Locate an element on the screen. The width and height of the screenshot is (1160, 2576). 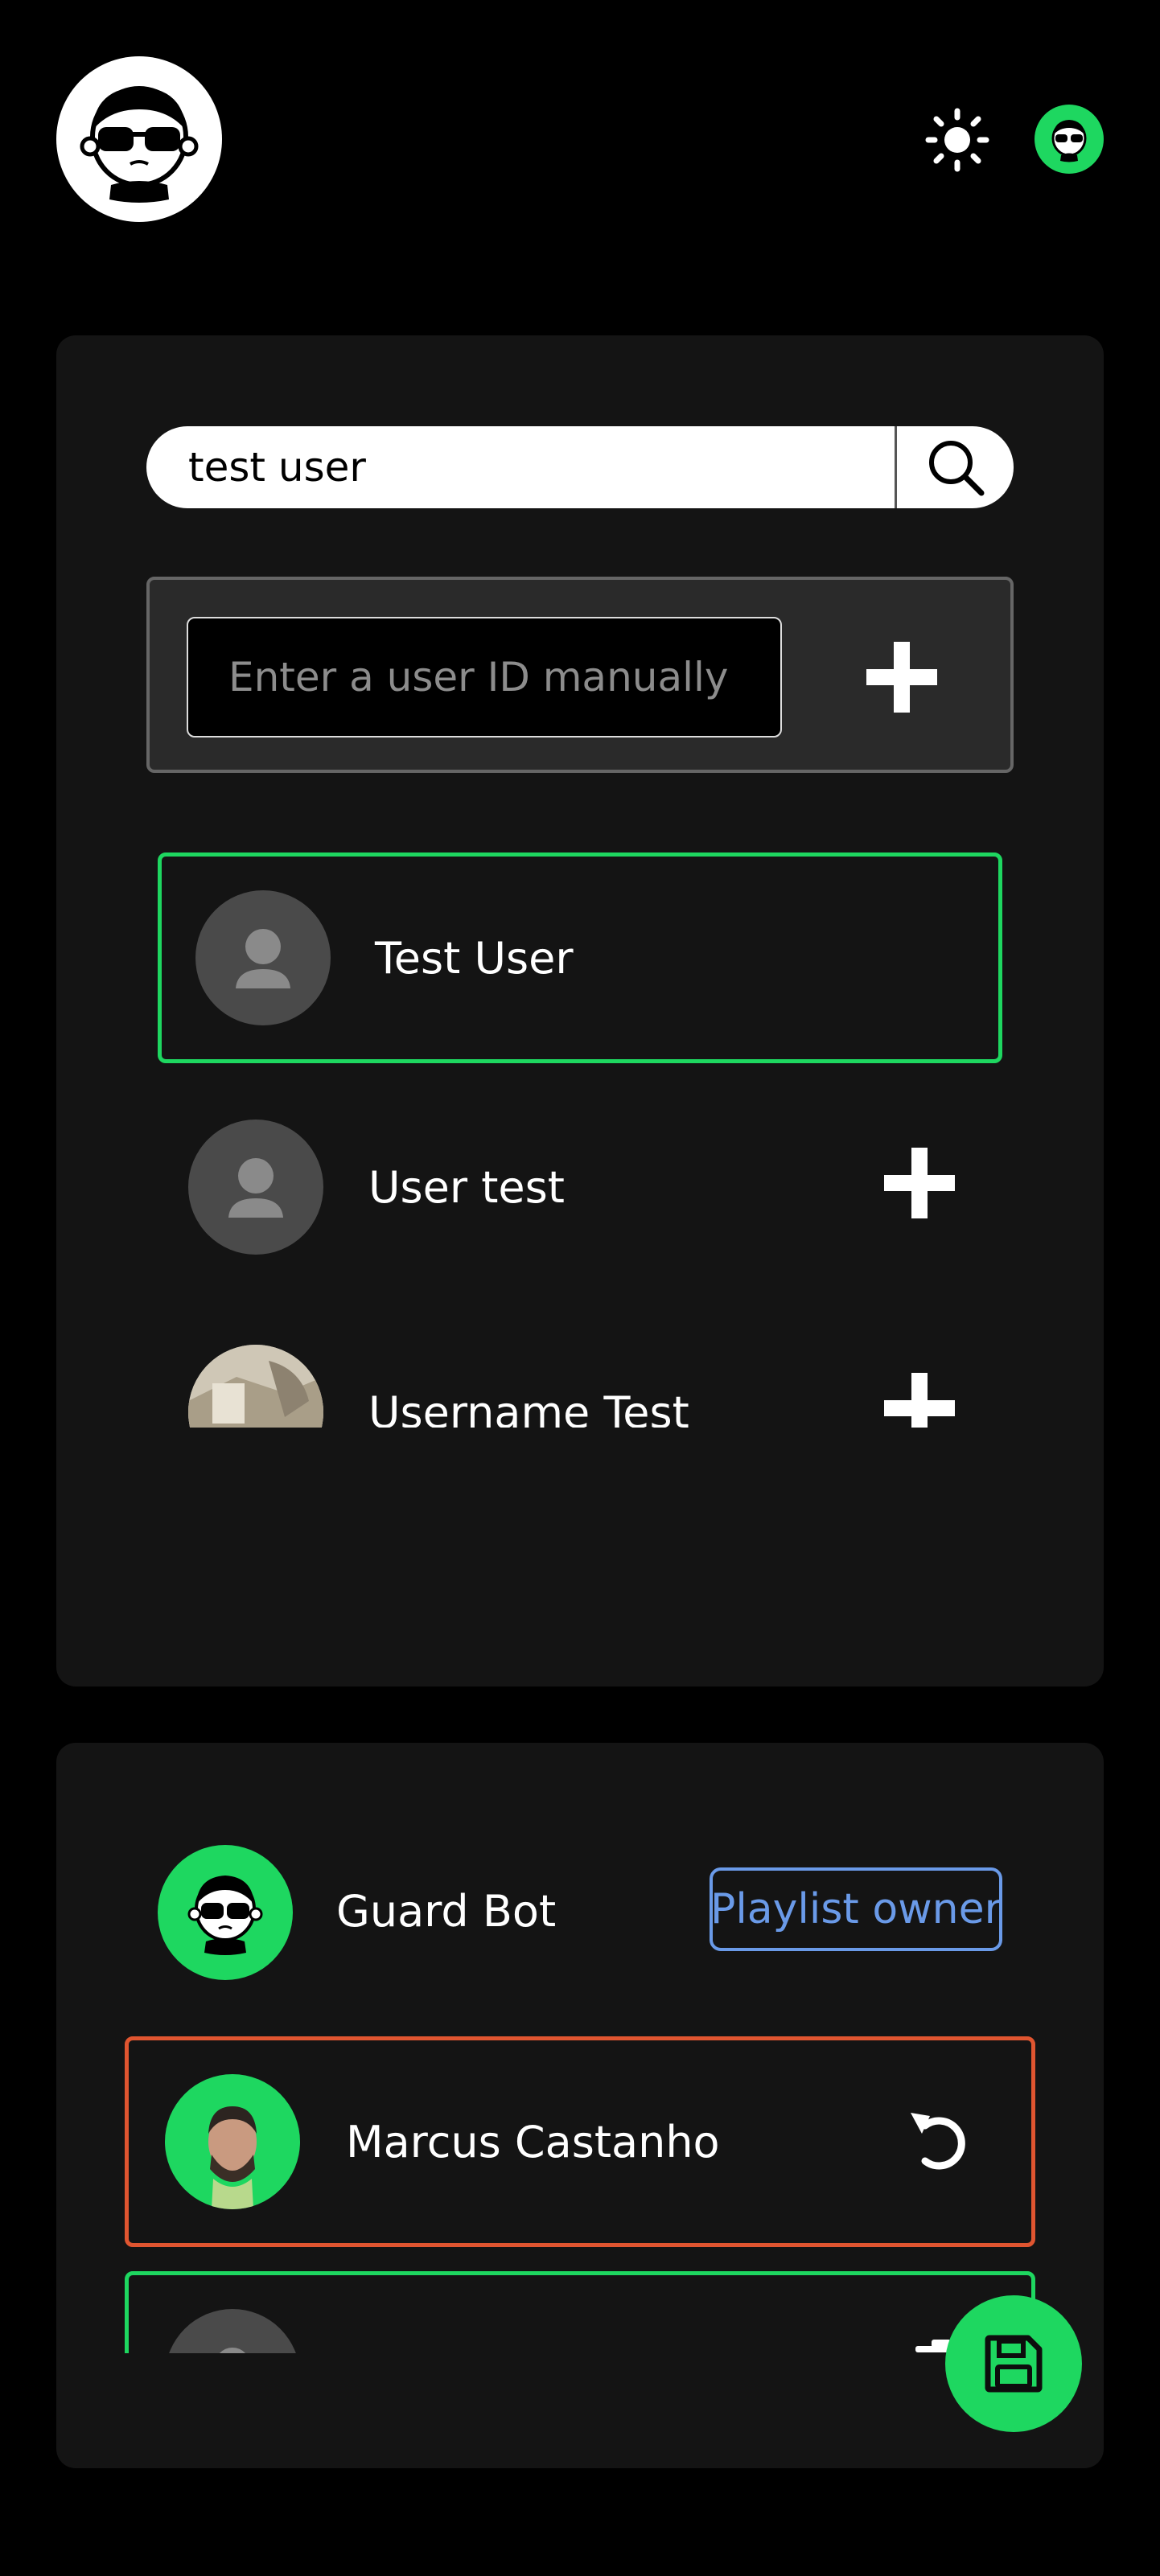
add-user-id-button is located at coordinates (901, 677).